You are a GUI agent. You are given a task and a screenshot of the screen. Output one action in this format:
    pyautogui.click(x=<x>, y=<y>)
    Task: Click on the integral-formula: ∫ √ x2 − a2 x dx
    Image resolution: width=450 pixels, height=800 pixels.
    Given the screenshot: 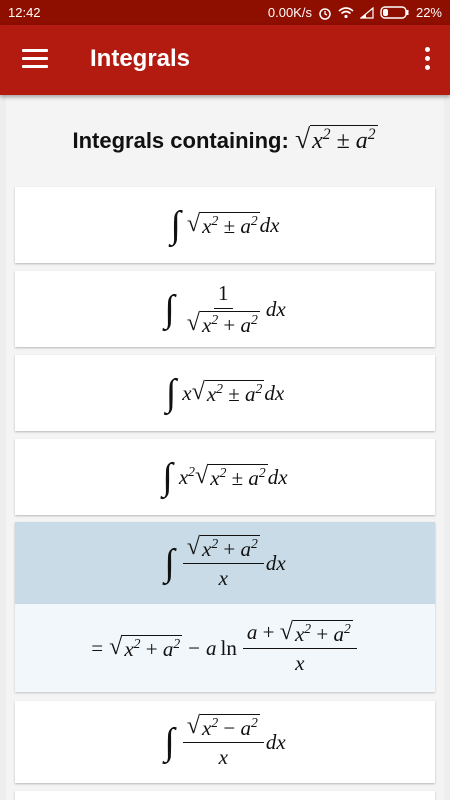 What is the action you would take?
    pyautogui.click(x=225, y=740)
    